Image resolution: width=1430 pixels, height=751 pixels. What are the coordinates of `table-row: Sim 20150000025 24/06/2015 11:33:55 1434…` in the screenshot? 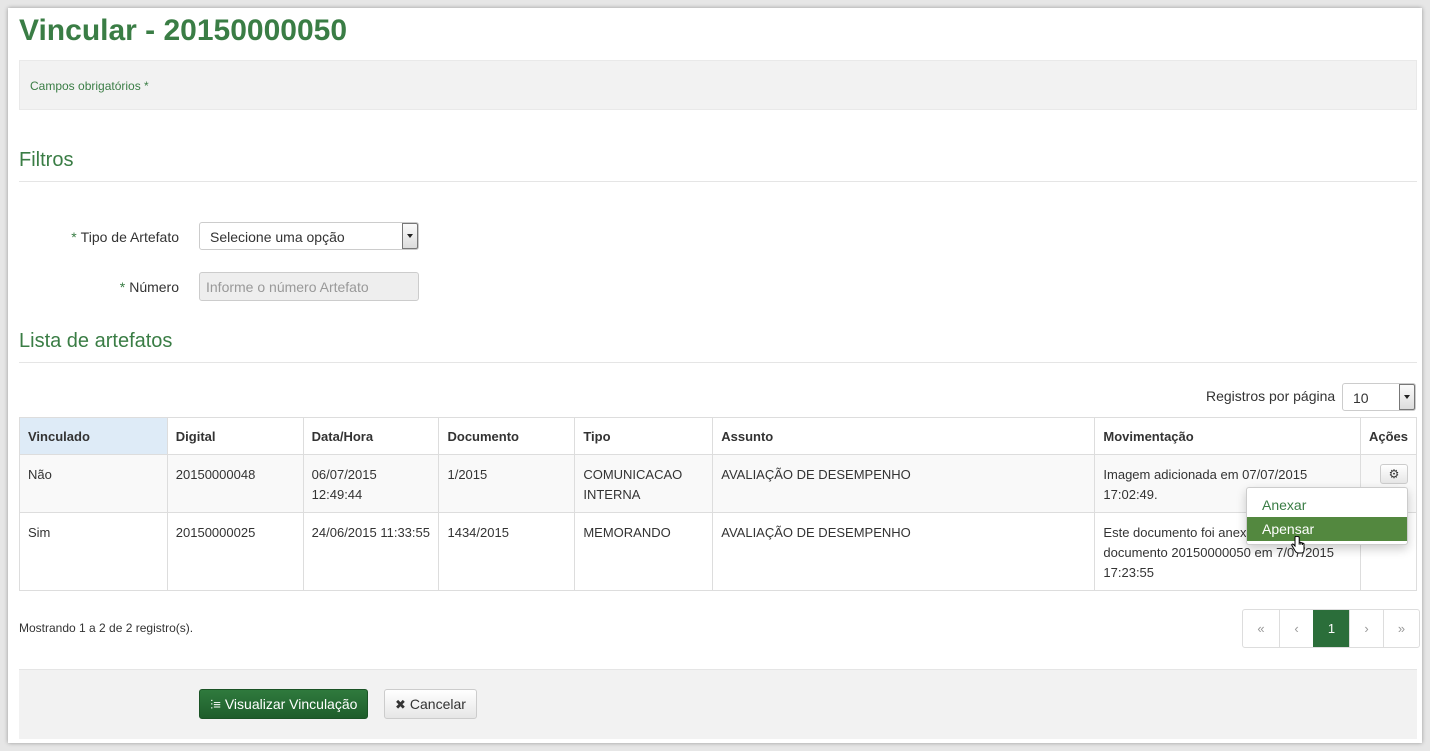 It's located at (718, 551).